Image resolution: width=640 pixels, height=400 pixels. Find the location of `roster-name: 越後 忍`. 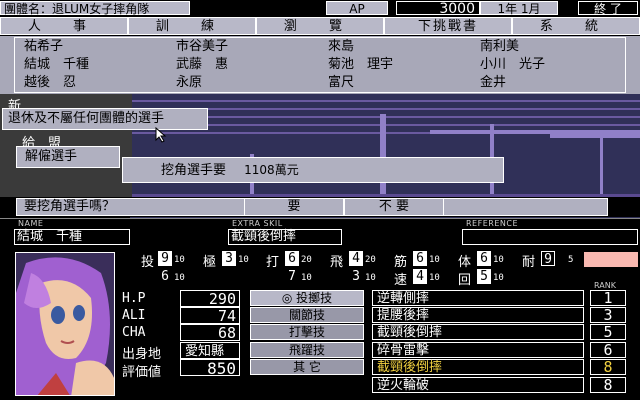

roster-name: 越後 忍 is located at coordinates (50, 82).